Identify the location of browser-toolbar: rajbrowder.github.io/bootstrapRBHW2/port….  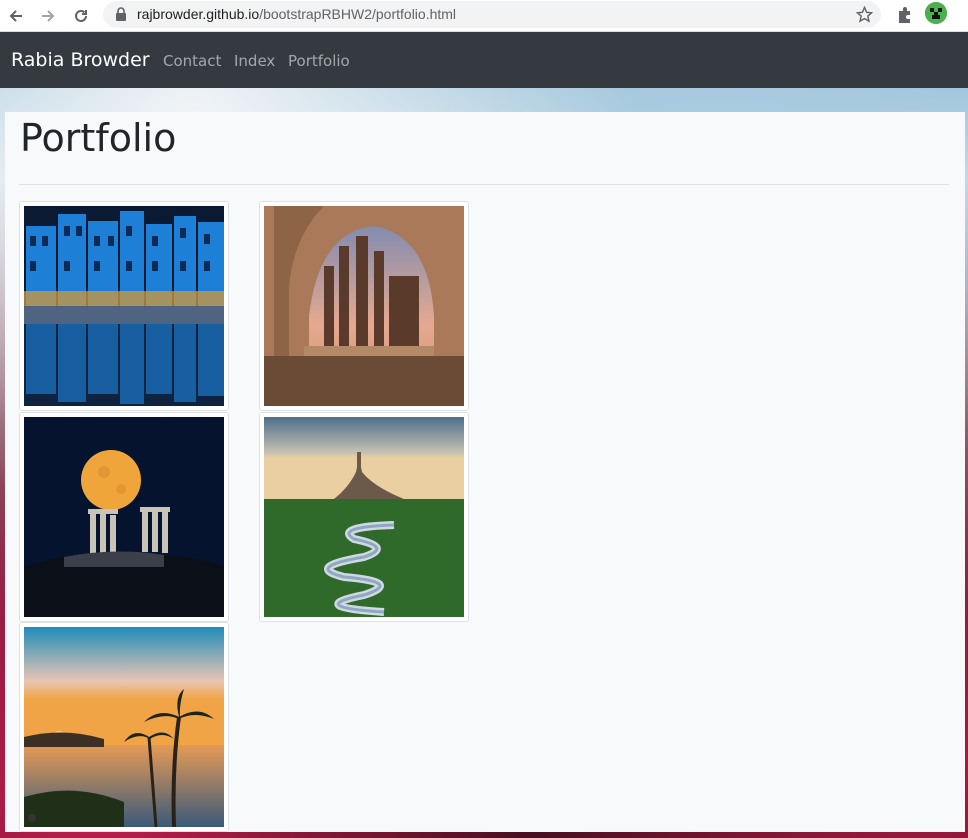
(484, 16).